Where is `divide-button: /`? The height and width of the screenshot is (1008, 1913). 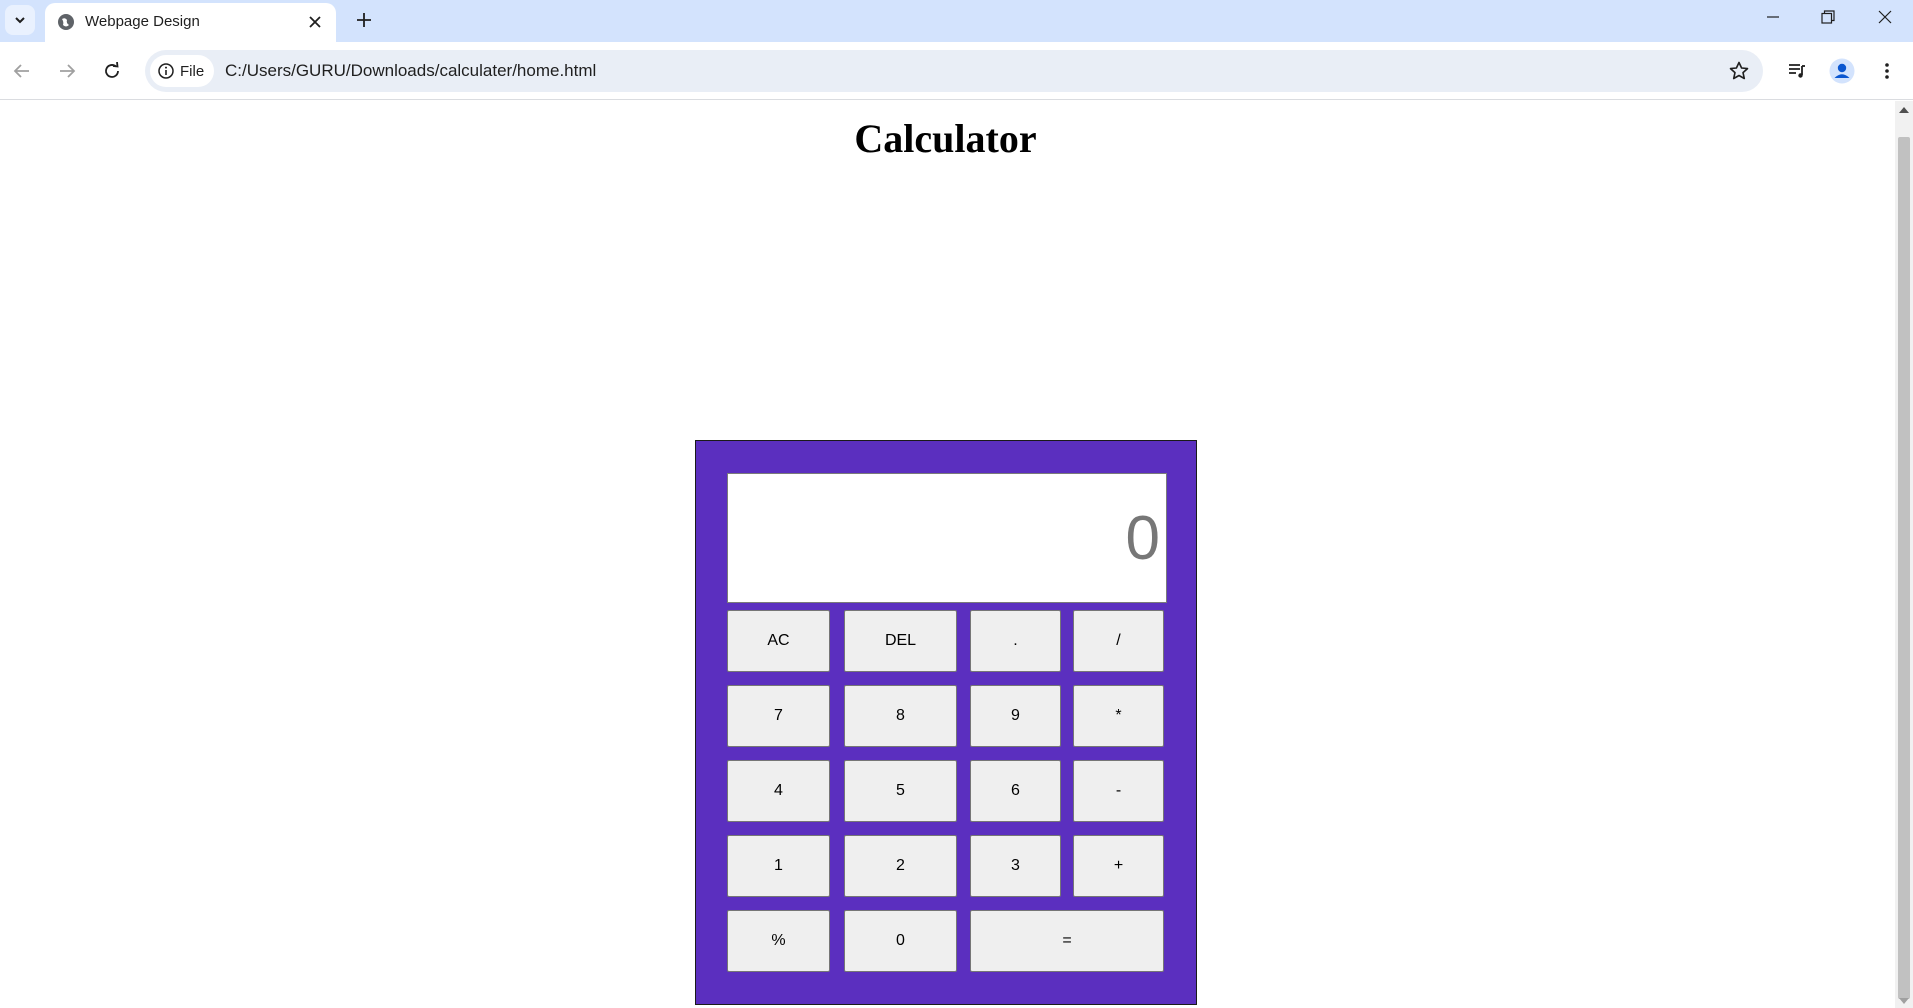
divide-button: / is located at coordinates (1118, 641).